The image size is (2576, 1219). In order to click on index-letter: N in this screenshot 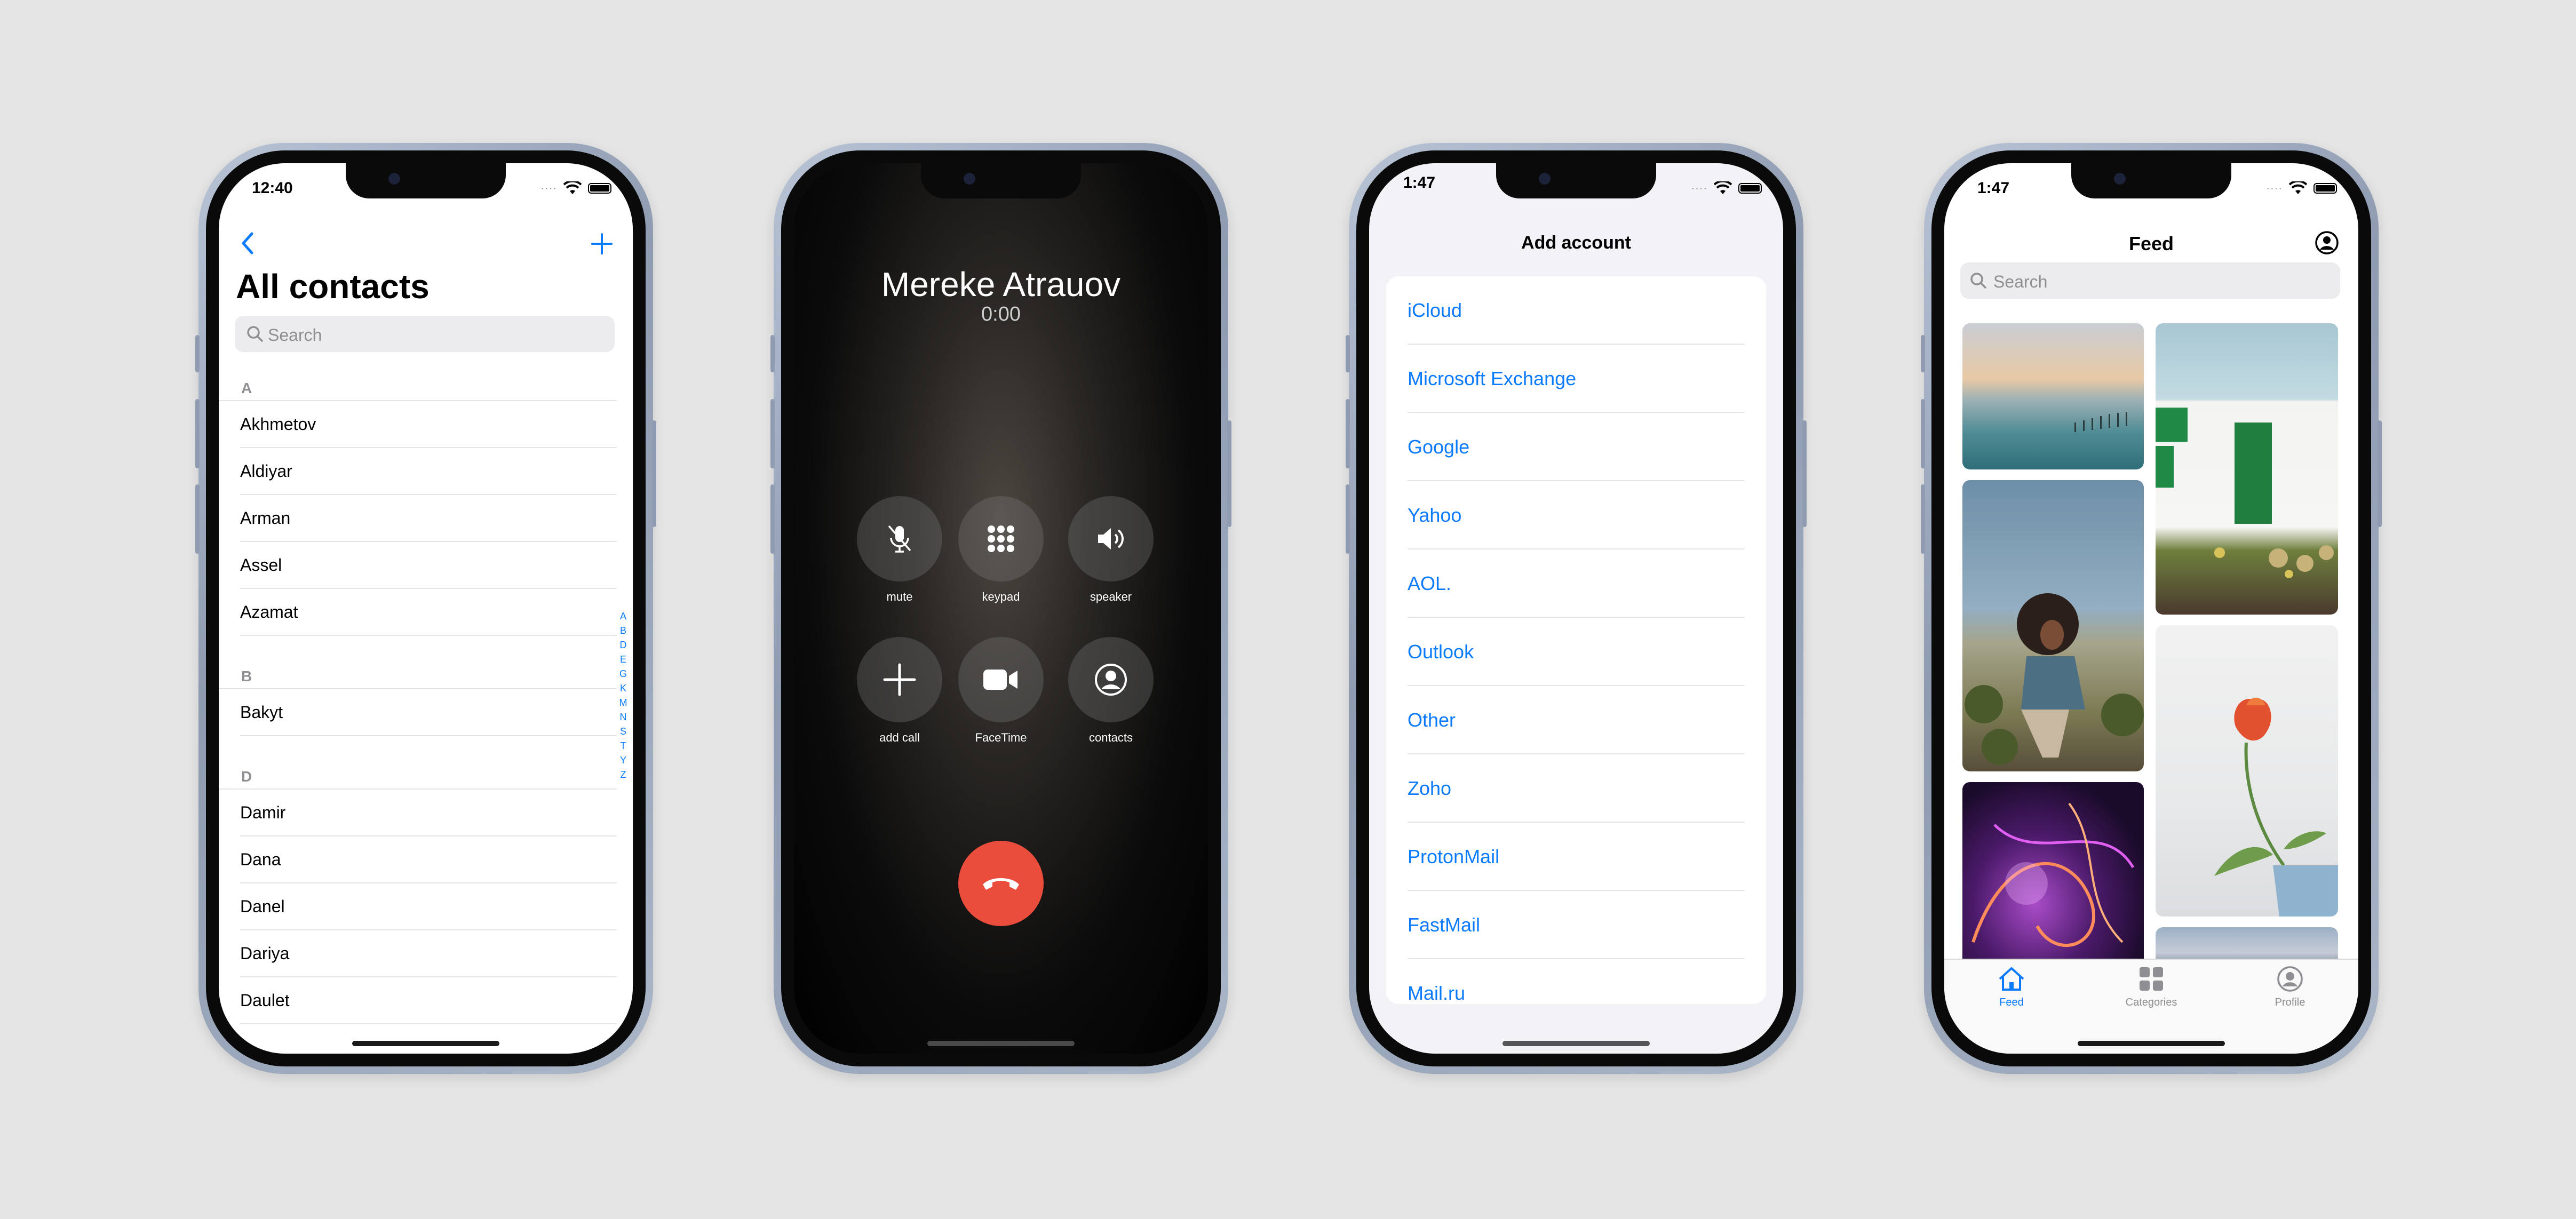, I will do `click(623, 717)`.